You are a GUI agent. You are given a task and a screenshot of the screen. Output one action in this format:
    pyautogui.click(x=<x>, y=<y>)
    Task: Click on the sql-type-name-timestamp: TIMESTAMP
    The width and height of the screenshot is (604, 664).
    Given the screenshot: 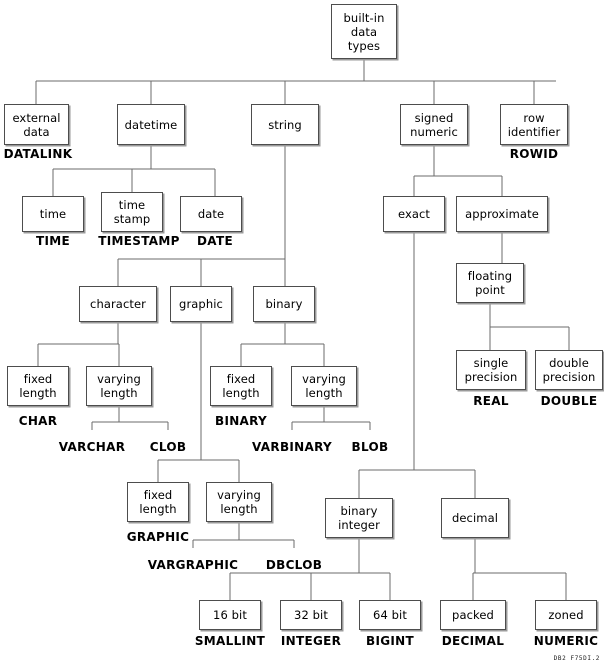 What is the action you would take?
    pyautogui.click(x=139, y=241)
    